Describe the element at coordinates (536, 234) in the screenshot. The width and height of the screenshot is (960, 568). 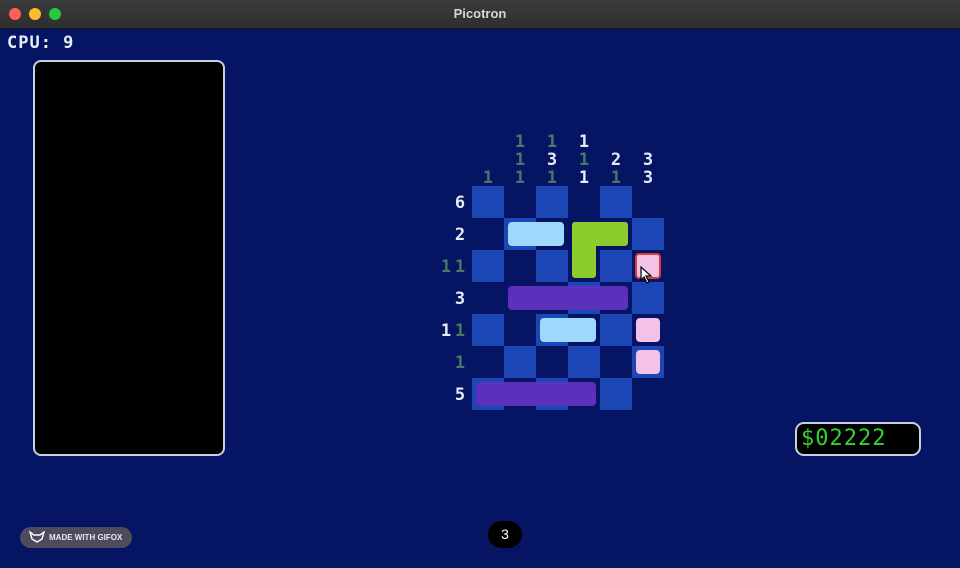
I see `light-blue-piece` at that location.